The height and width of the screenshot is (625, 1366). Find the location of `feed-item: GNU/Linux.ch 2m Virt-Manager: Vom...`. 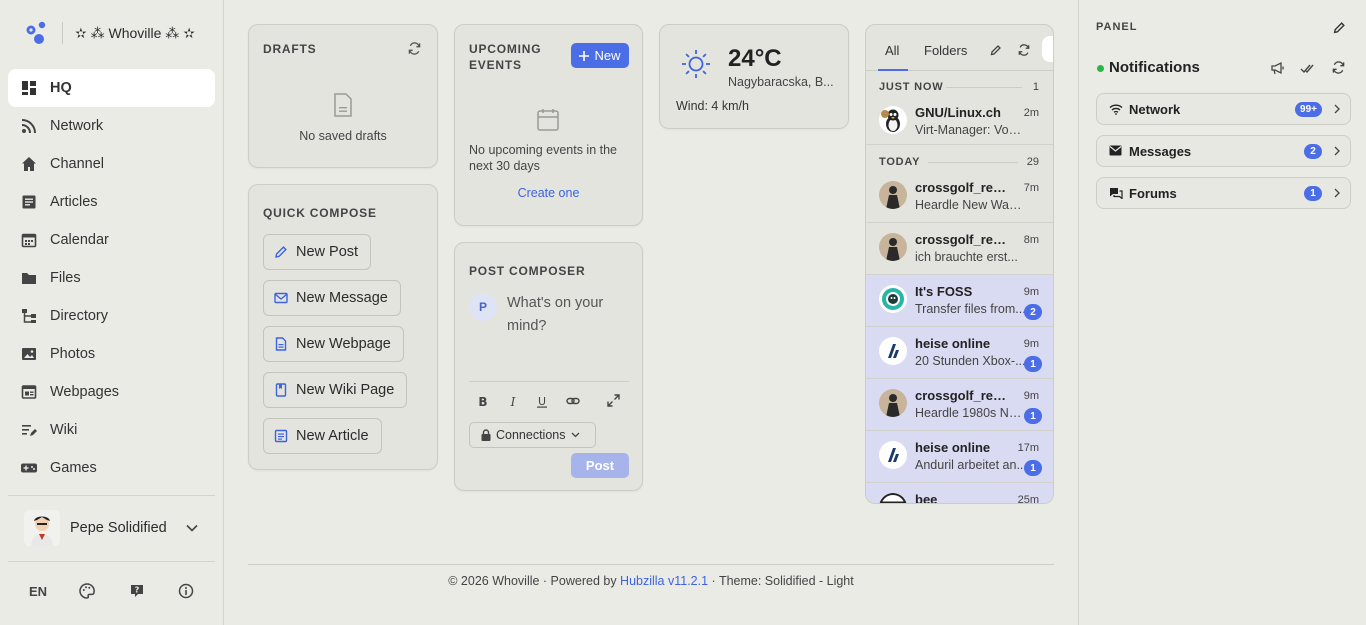

feed-item: GNU/Linux.ch 2m Virt-Manager: Vom... is located at coordinates (959, 120).